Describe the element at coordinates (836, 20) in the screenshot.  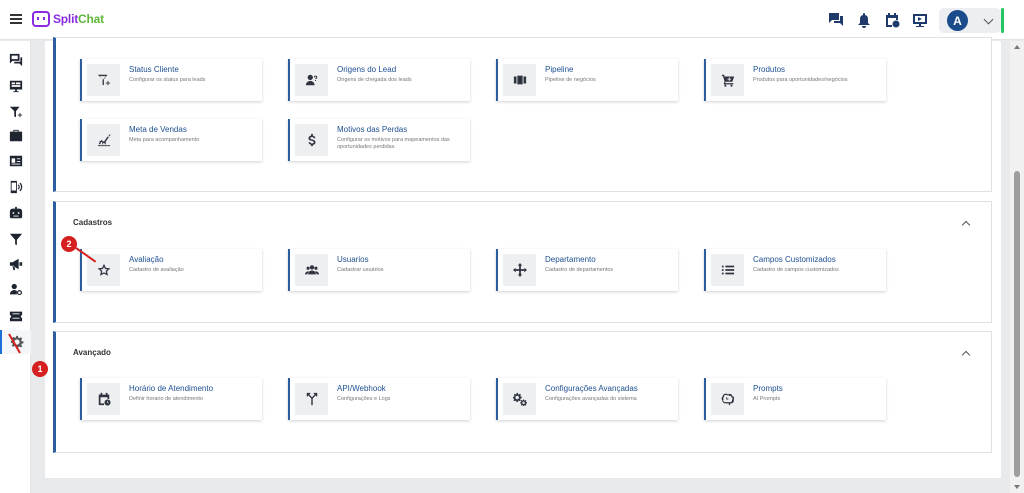
I see `chat-icon` at that location.